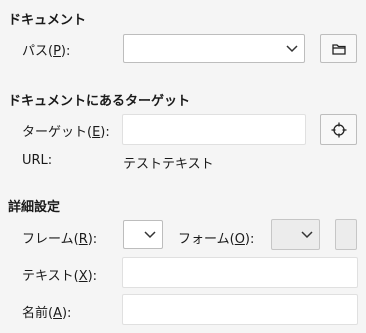  What do you see at coordinates (295, 234) in the screenshot?
I see `form-combobox` at bounding box center [295, 234].